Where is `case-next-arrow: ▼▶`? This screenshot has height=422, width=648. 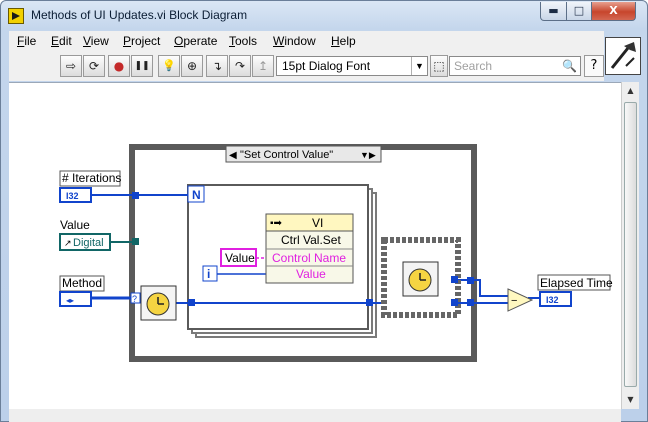
case-next-arrow: ▼▶ is located at coordinates (368, 155).